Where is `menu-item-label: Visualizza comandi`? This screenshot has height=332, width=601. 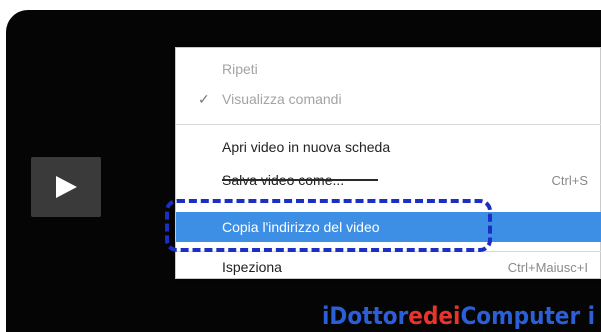
menu-item-label: Visualizza comandi is located at coordinates (282, 99).